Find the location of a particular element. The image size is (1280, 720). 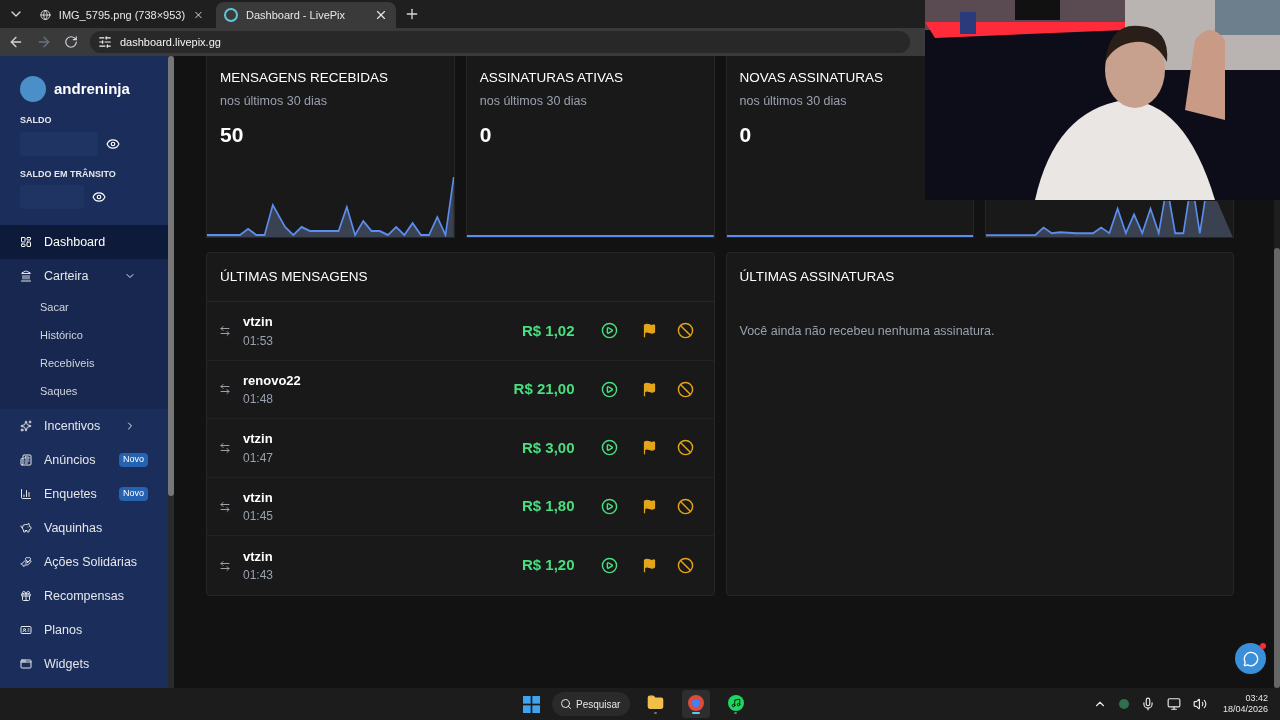

music-app-icon is located at coordinates (735, 702).